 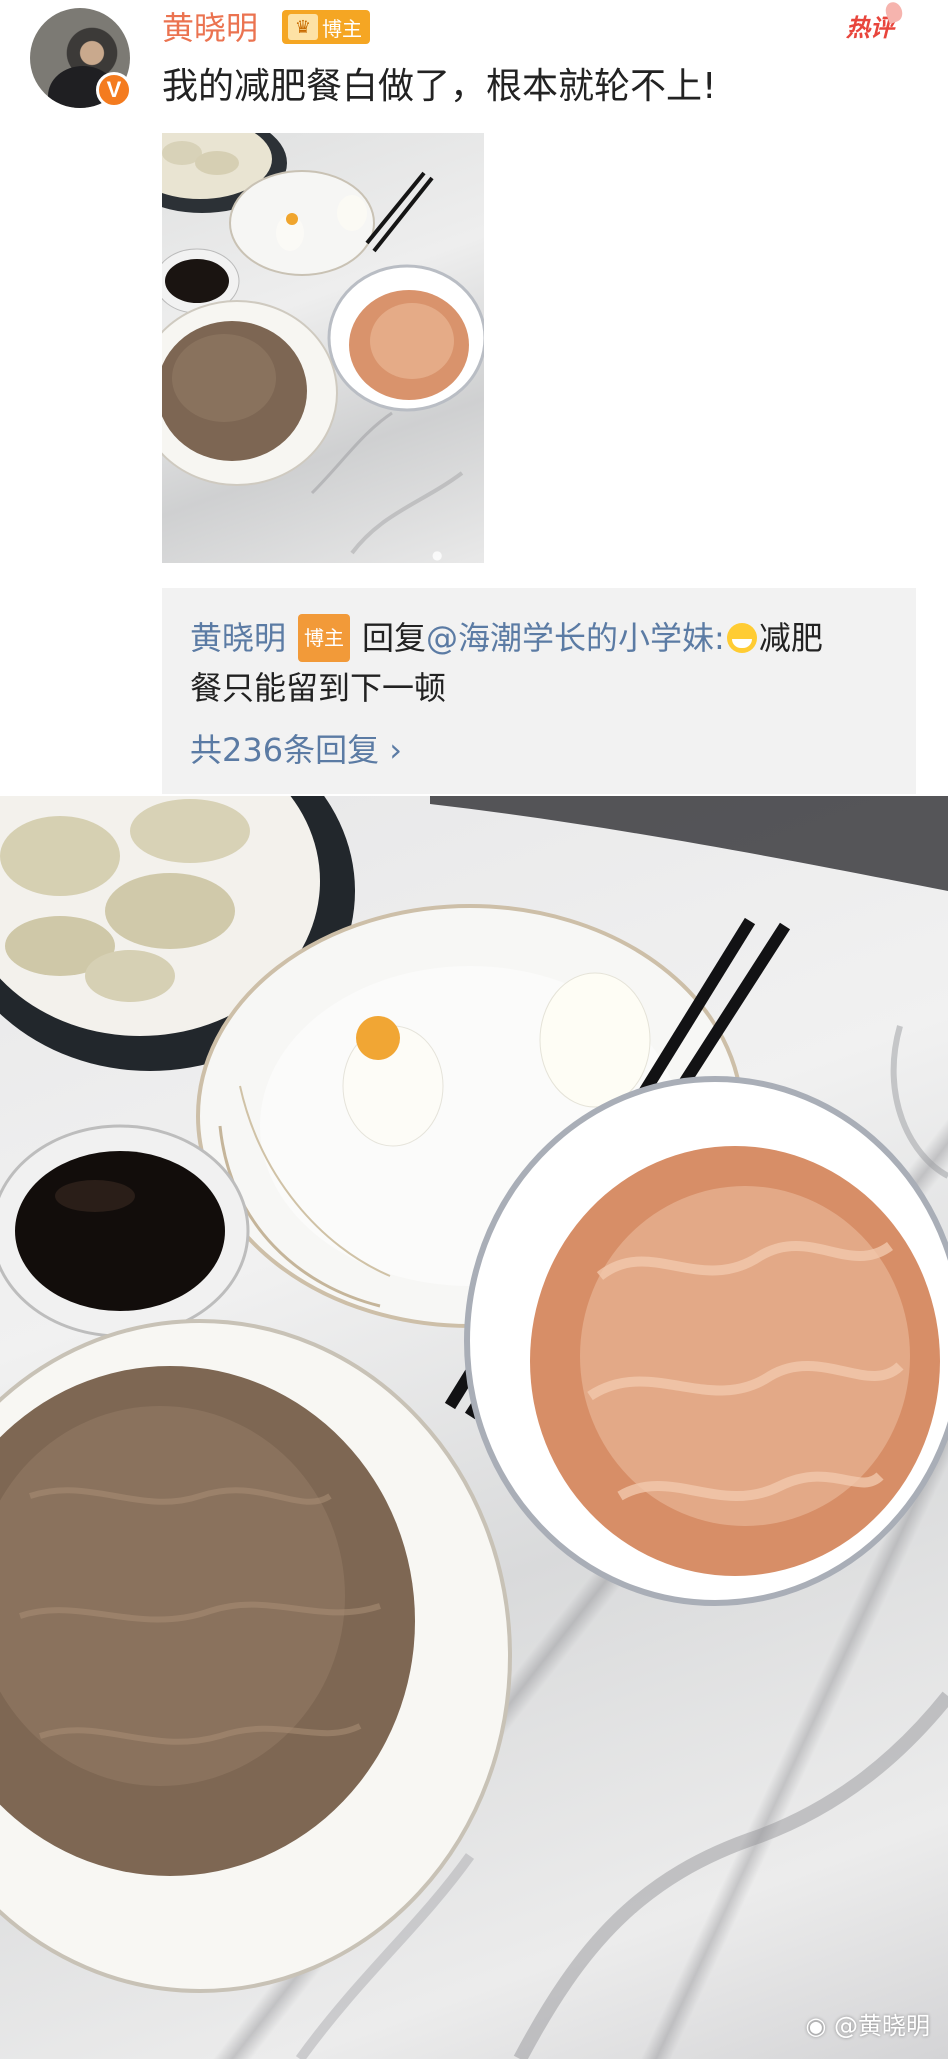 I want to click on thumbnail-watermark: ●, so click(x=437, y=555).